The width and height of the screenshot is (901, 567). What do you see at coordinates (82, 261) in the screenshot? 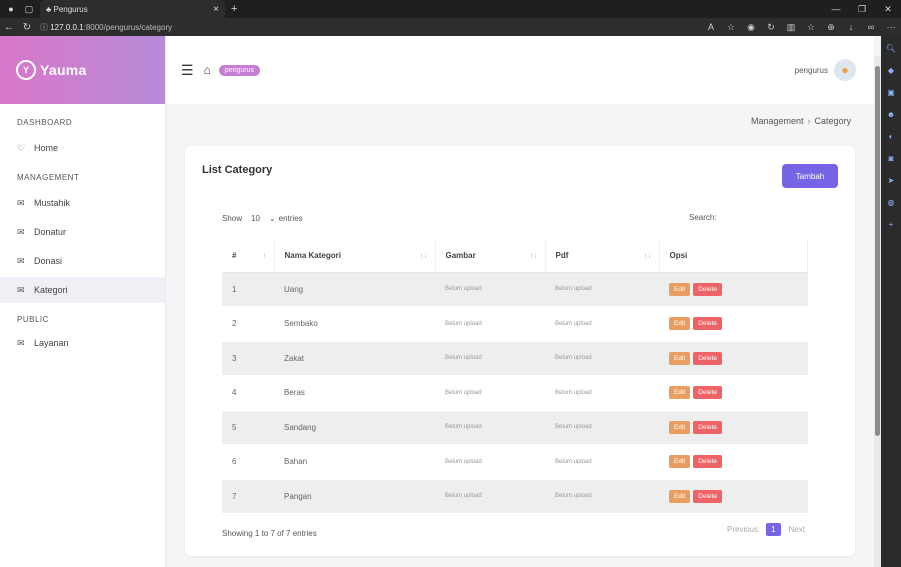
I see `sidebar-item-donasi: ✉ Donasi` at bounding box center [82, 261].